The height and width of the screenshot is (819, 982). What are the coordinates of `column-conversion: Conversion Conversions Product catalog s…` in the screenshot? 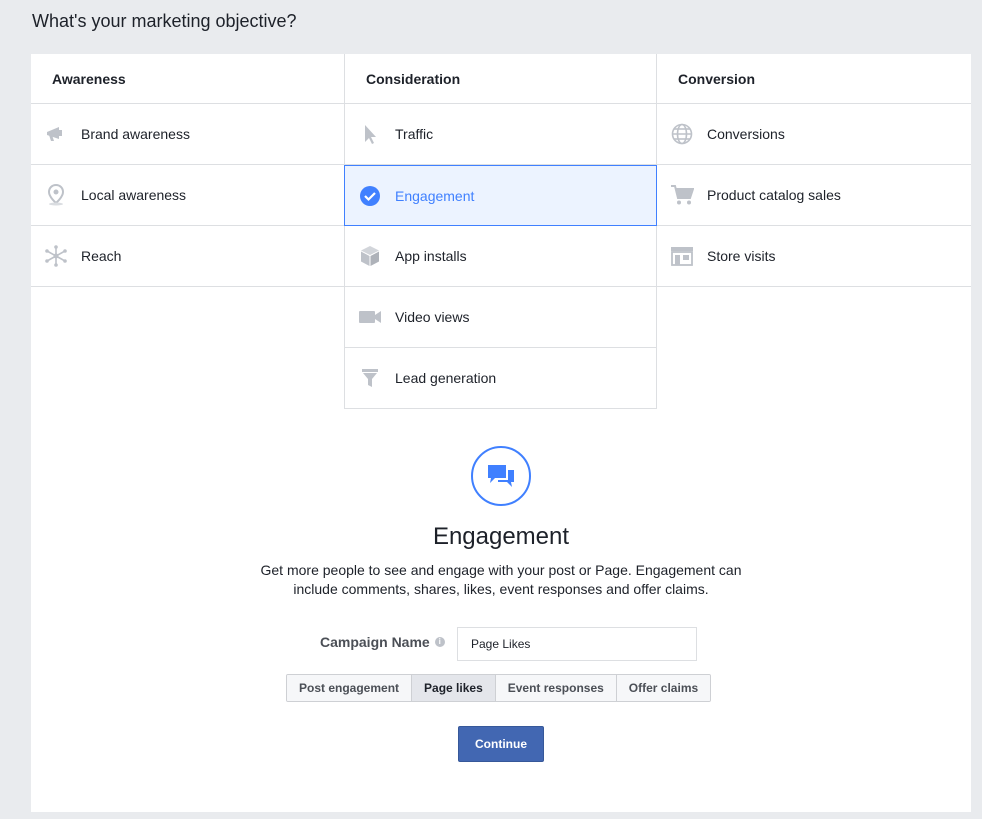 It's located at (814, 170).